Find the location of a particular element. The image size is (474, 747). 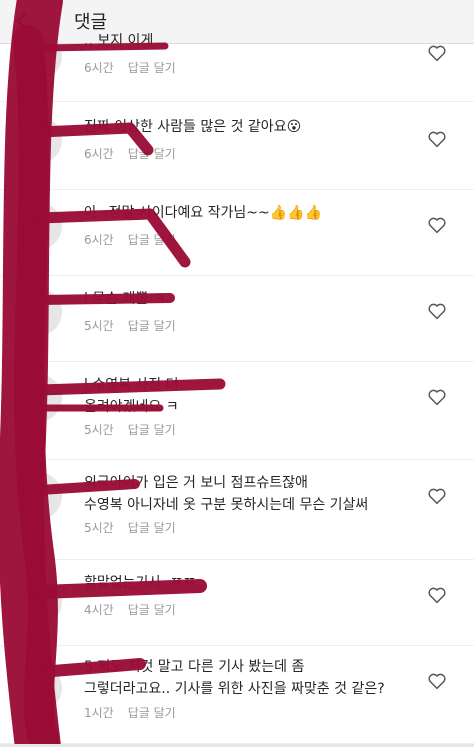

back-arrow-icon is located at coordinates (24, 21).